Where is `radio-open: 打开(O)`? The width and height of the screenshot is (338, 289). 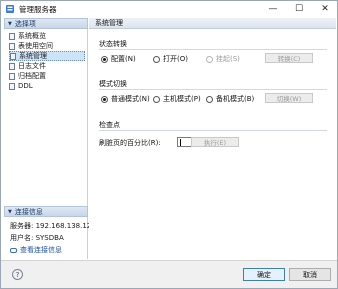 radio-open: 打开(O) is located at coordinates (170, 59).